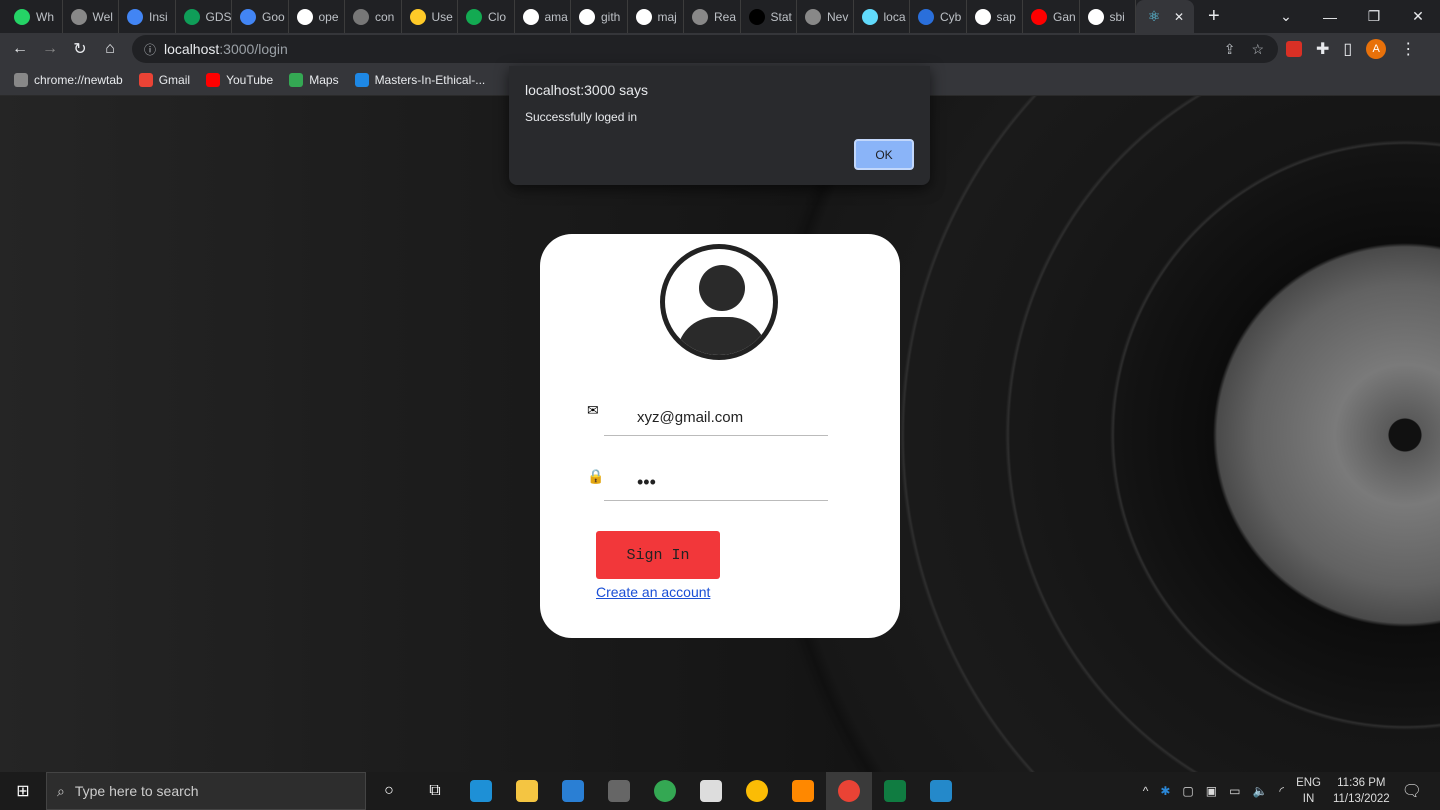  What do you see at coordinates (1187, 791) in the screenshot?
I see `meet-icon: ▢` at bounding box center [1187, 791].